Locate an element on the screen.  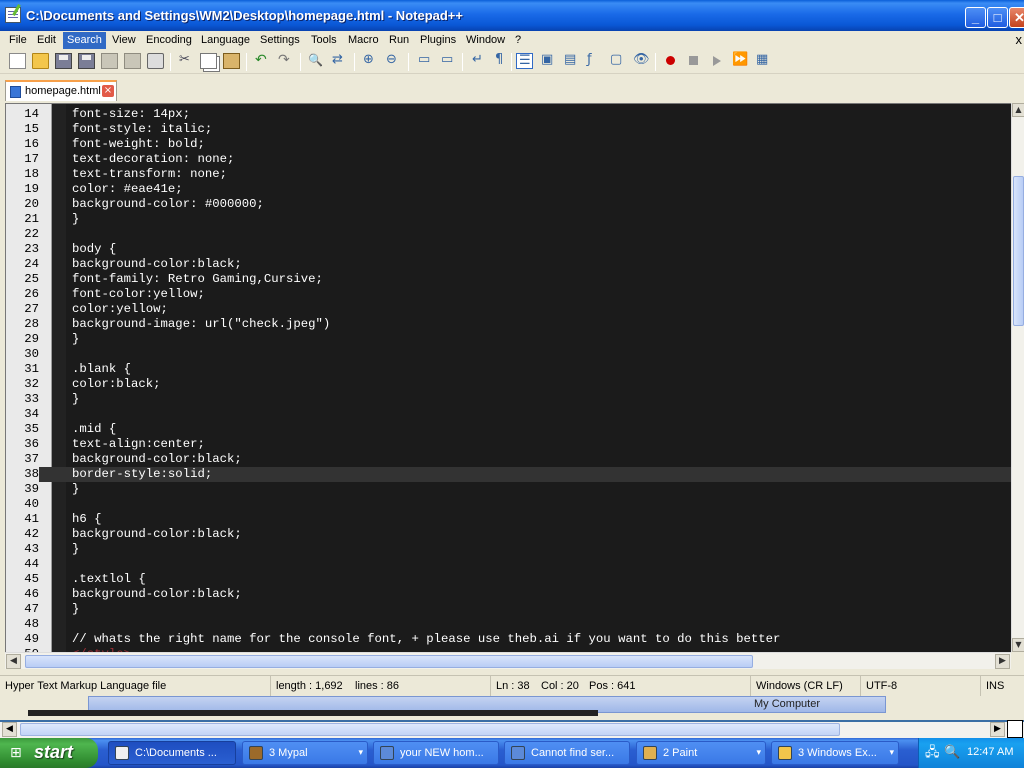
menu-window: Window is located at coordinates (485, 40).